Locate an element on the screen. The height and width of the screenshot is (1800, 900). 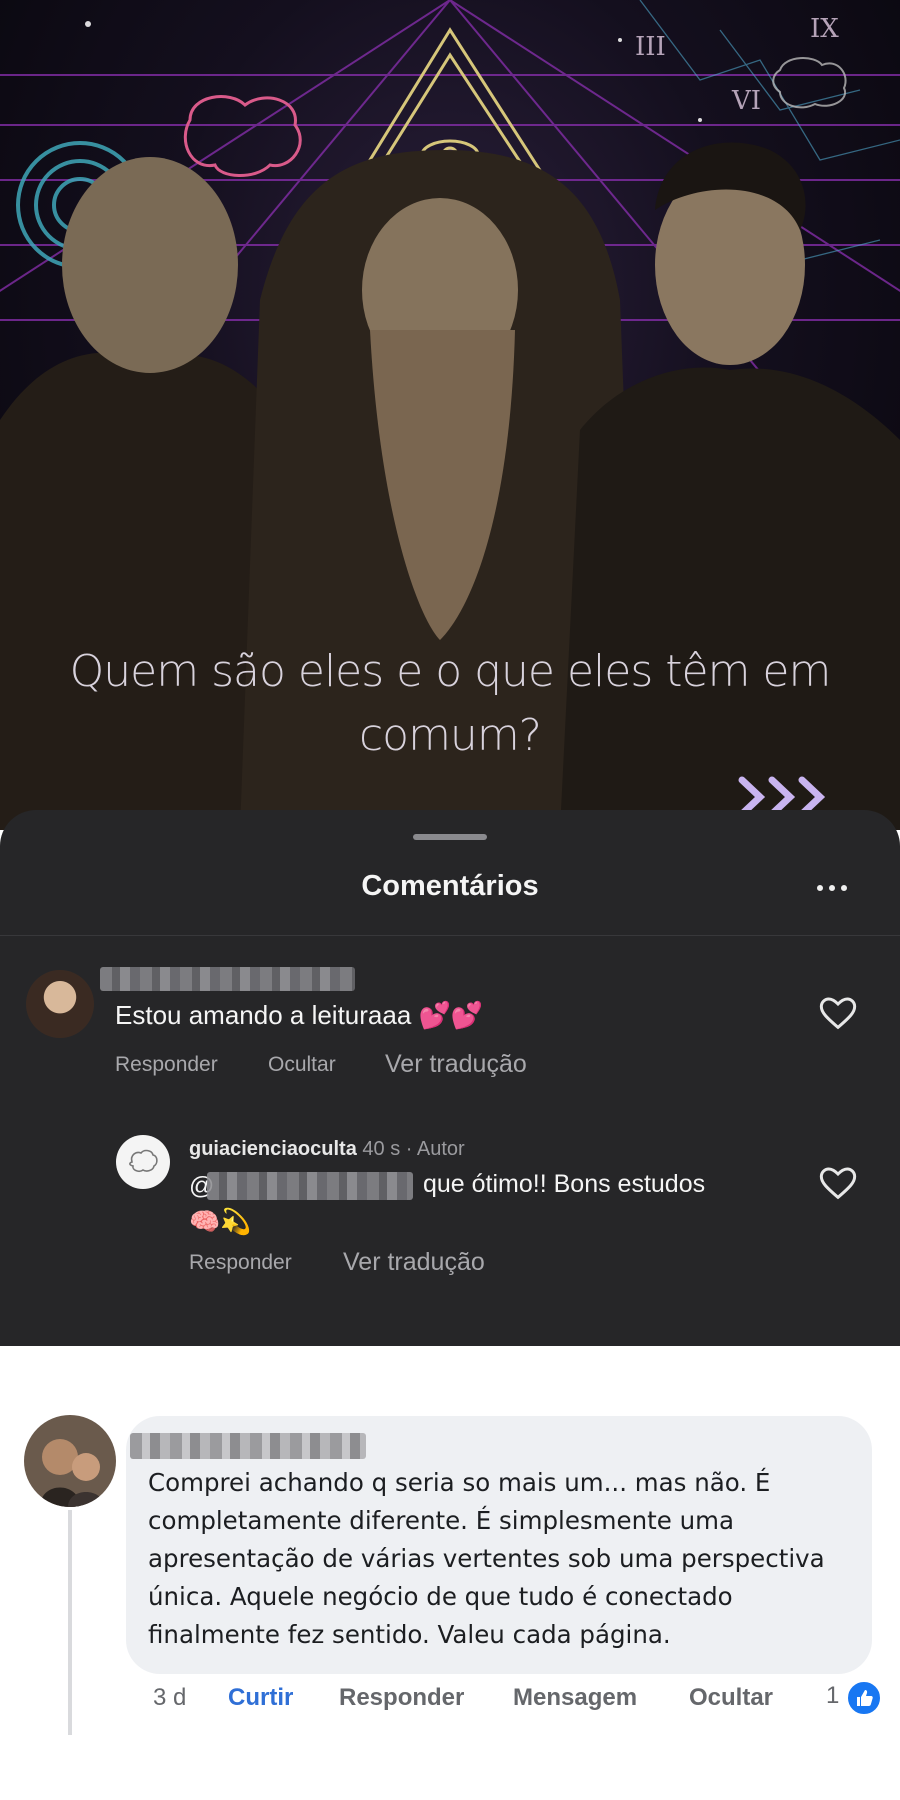
message-button: Mensagem is located at coordinates (575, 1698).